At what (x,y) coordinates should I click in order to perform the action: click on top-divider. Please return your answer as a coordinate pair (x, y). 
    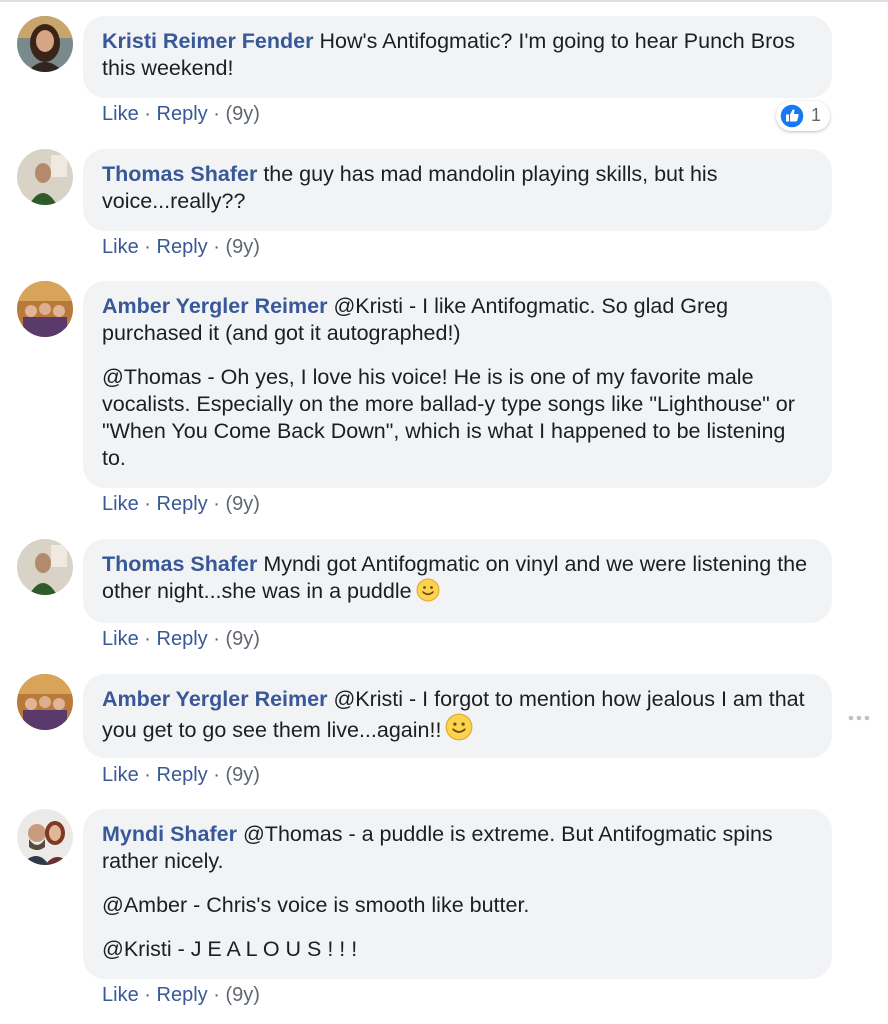
    Looking at the image, I should click on (444, 1).